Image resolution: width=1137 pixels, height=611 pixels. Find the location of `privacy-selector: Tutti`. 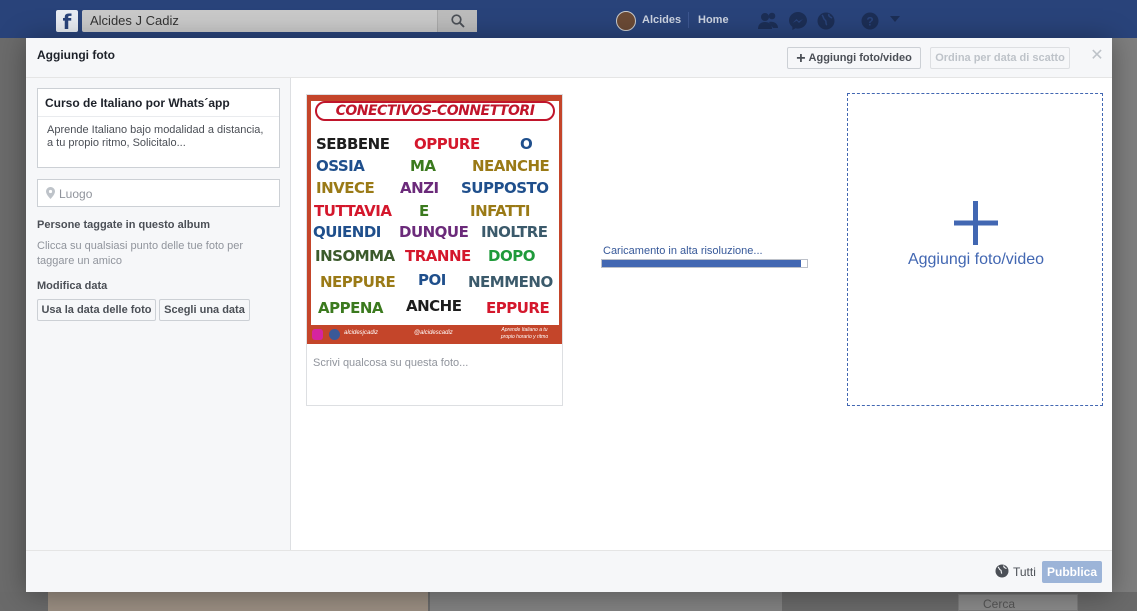

privacy-selector: Tutti is located at coordinates (1024, 572).